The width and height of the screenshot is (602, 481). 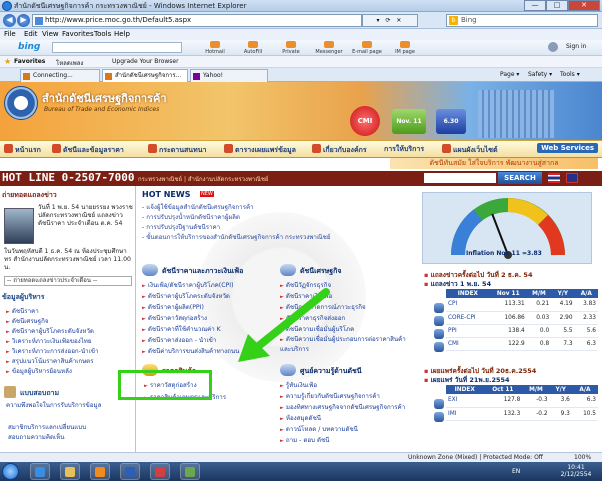 I want to click on zoom-level: 100%, so click(x=582, y=457).